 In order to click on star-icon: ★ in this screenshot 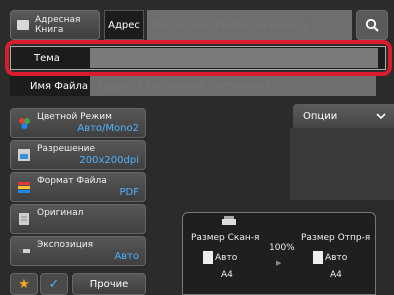, I will do `click(24, 284)`.